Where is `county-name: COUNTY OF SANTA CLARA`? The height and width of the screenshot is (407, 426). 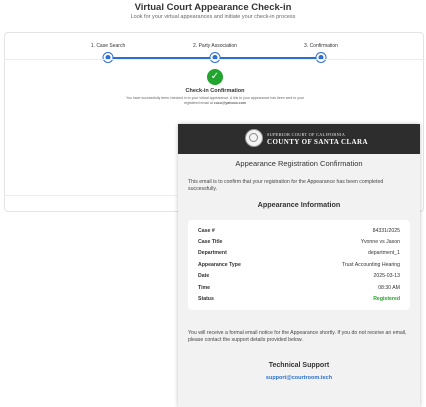 county-name: COUNTY OF SANTA CLARA is located at coordinates (317, 142).